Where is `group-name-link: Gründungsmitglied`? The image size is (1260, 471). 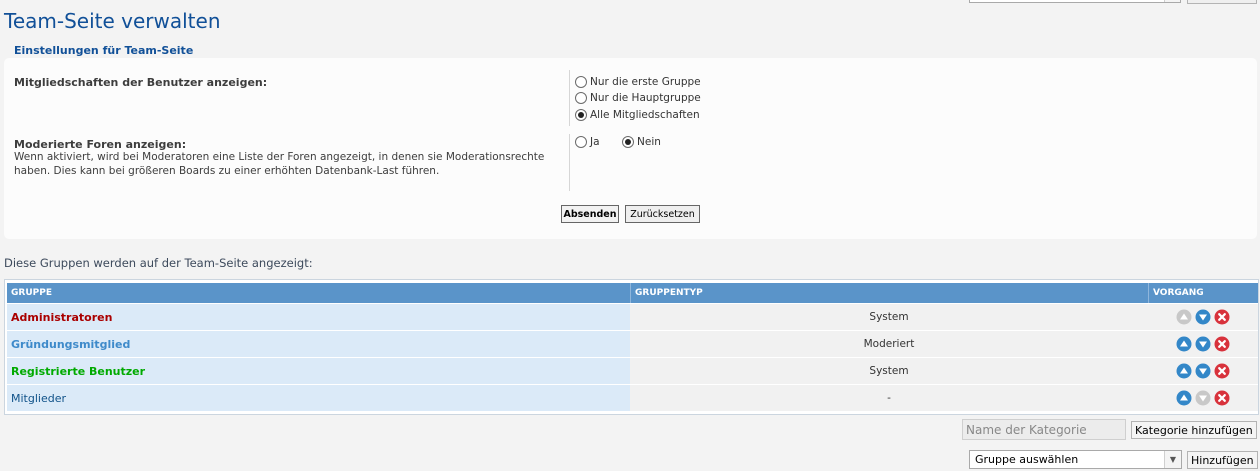 group-name-link: Gründungsmitglied is located at coordinates (318, 344).